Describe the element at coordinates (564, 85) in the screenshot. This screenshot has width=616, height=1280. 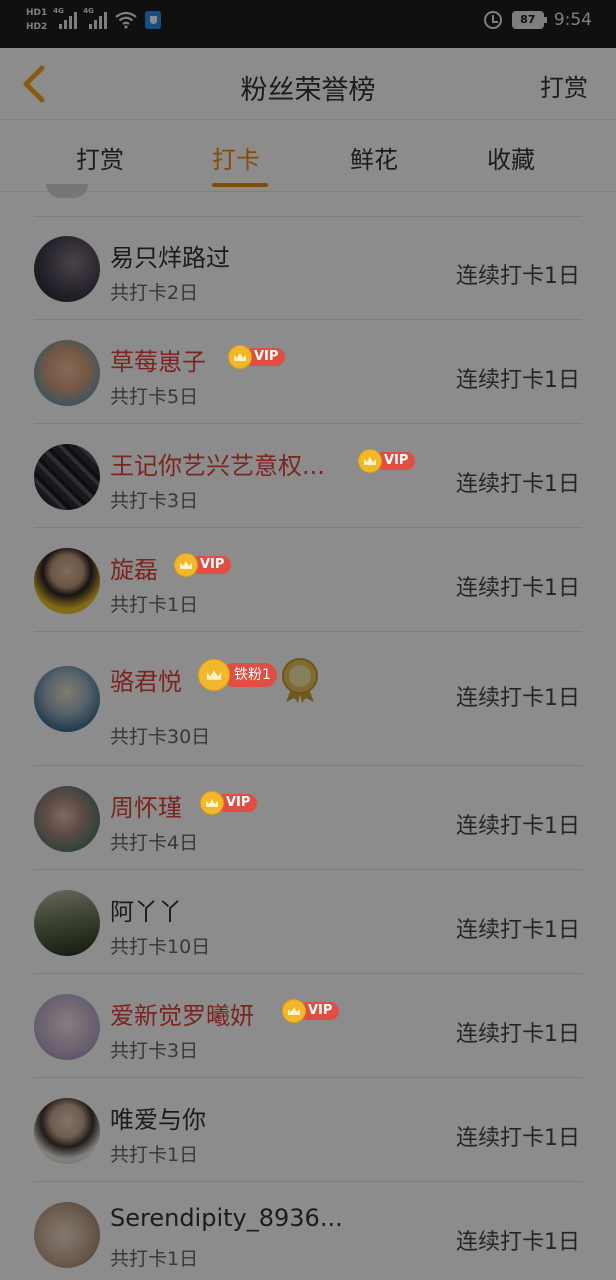
I see `reward-button: 打赏` at that location.